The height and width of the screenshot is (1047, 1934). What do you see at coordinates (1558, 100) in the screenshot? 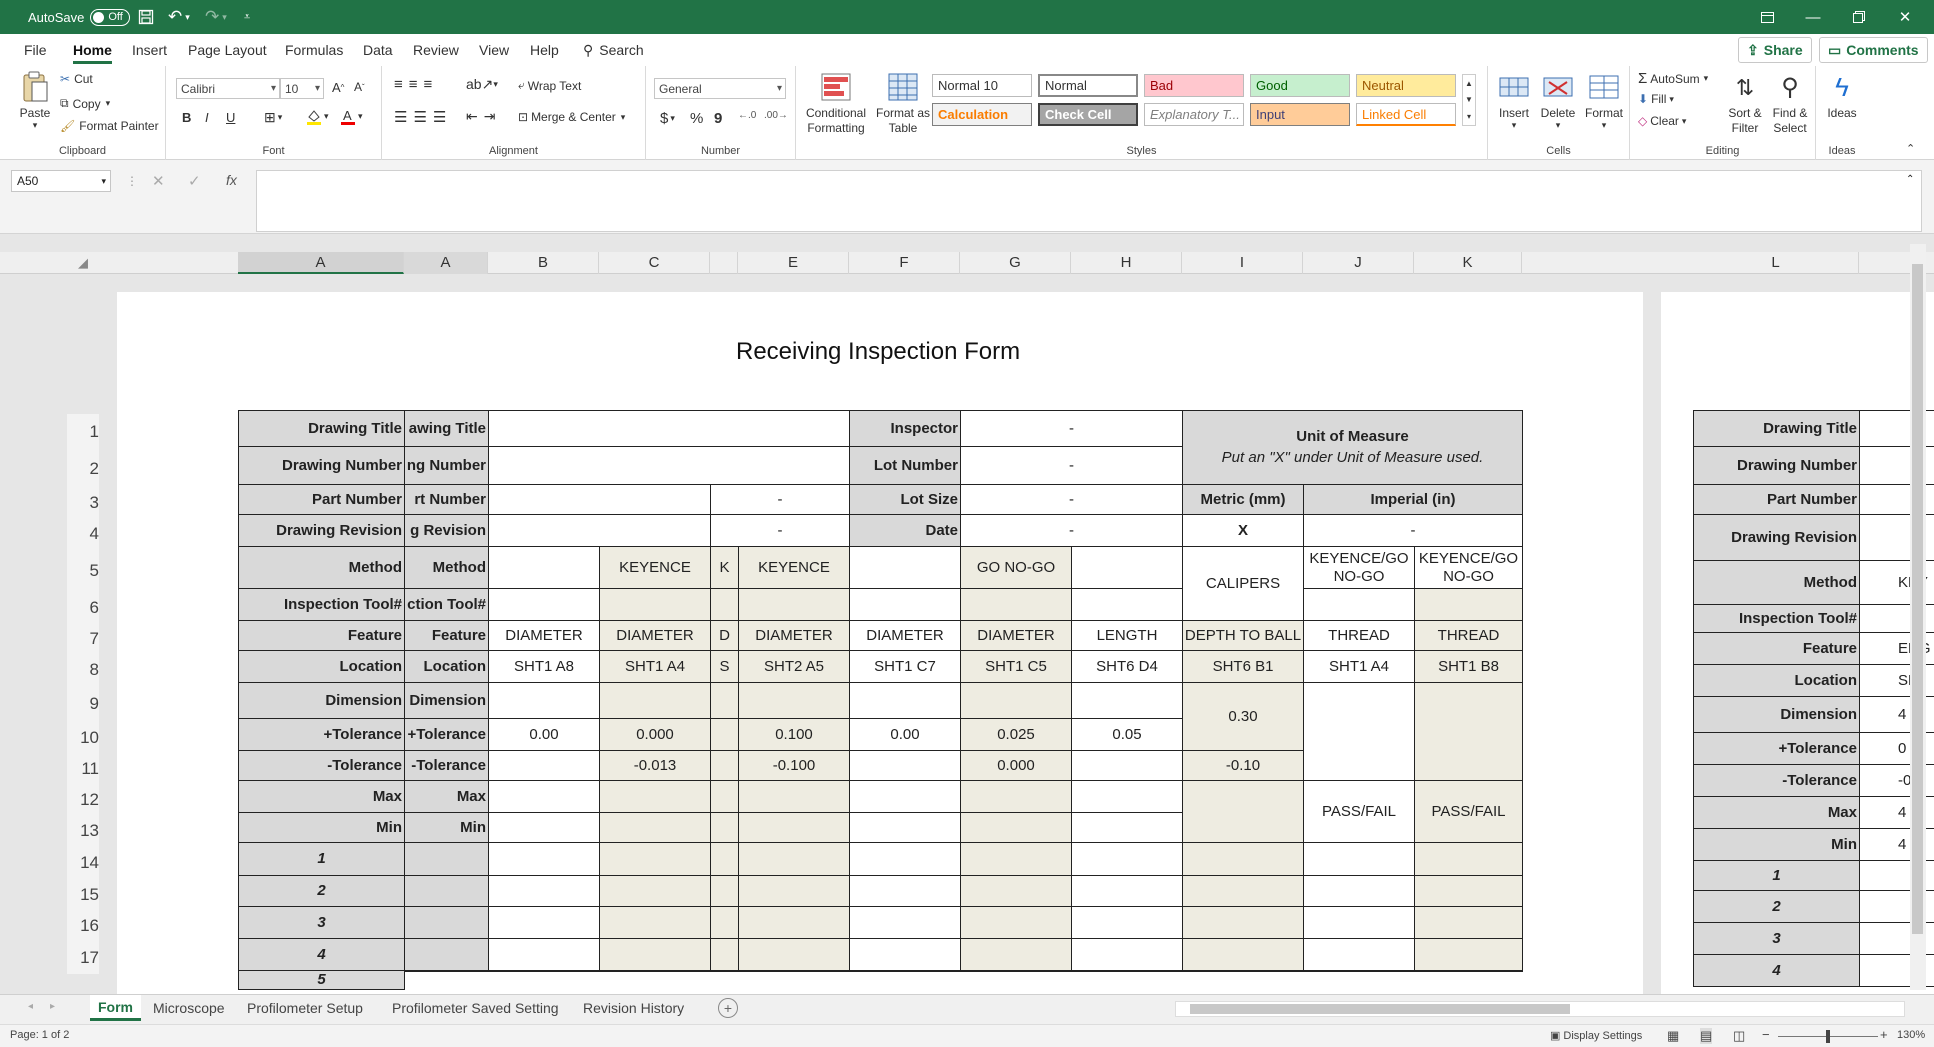
I see `delete-cells-button: Delete ▾` at bounding box center [1558, 100].